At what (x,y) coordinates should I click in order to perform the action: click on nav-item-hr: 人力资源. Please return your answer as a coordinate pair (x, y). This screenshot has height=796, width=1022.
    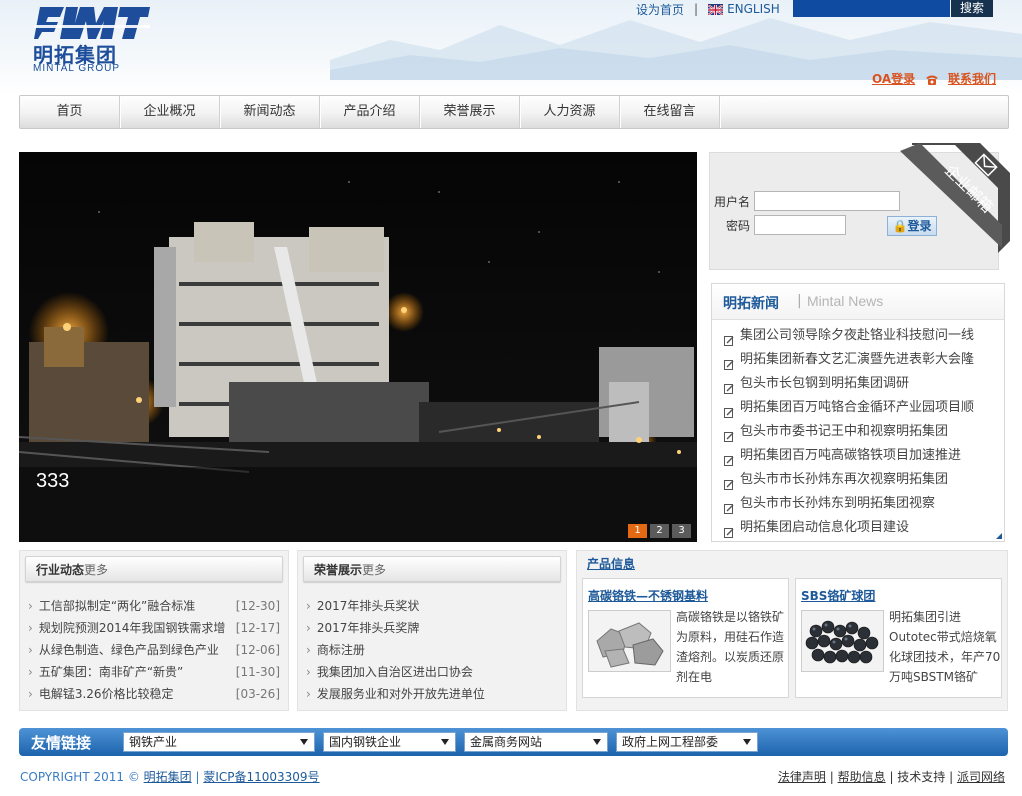
    Looking at the image, I should click on (570, 112).